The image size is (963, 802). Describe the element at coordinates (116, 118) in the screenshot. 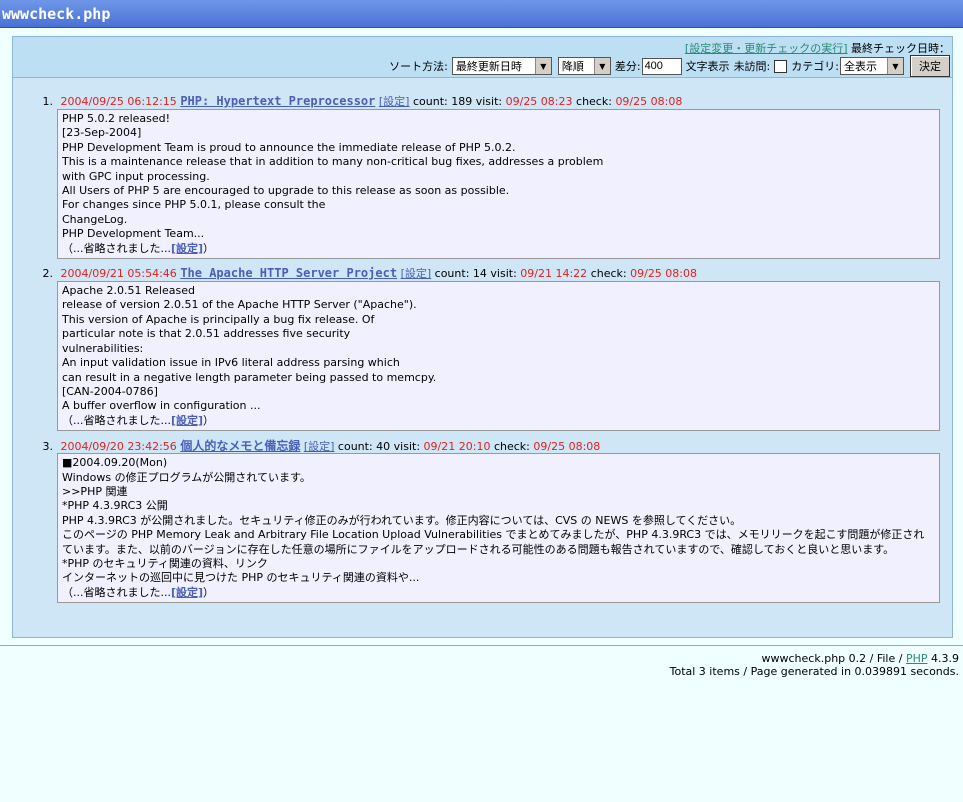

I see `description-line: PHP 5.0.2 released!` at that location.